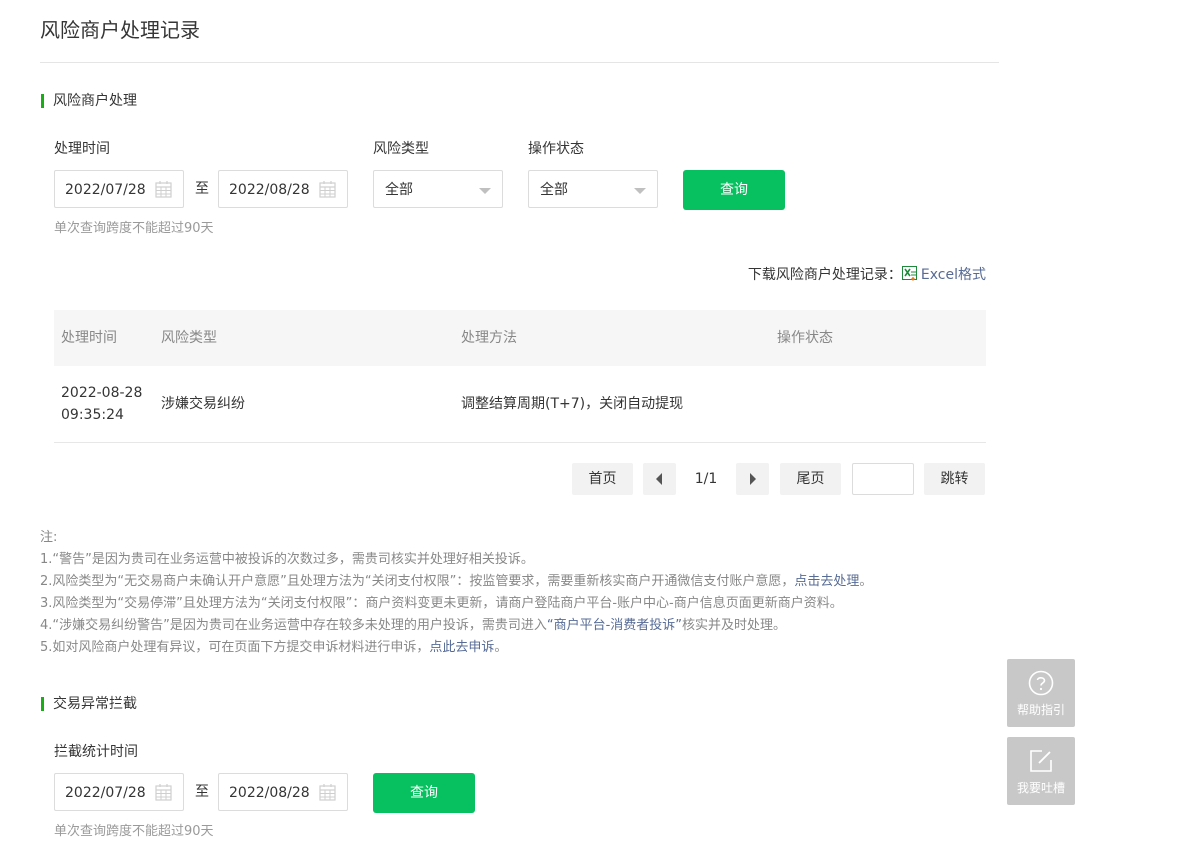 The image size is (1177, 845). What do you see at coordinates (134, 228) in the screenshot?
I see `date-range-hint: 单次查询跨度不能超过90天` at bounding box center [134, 228].